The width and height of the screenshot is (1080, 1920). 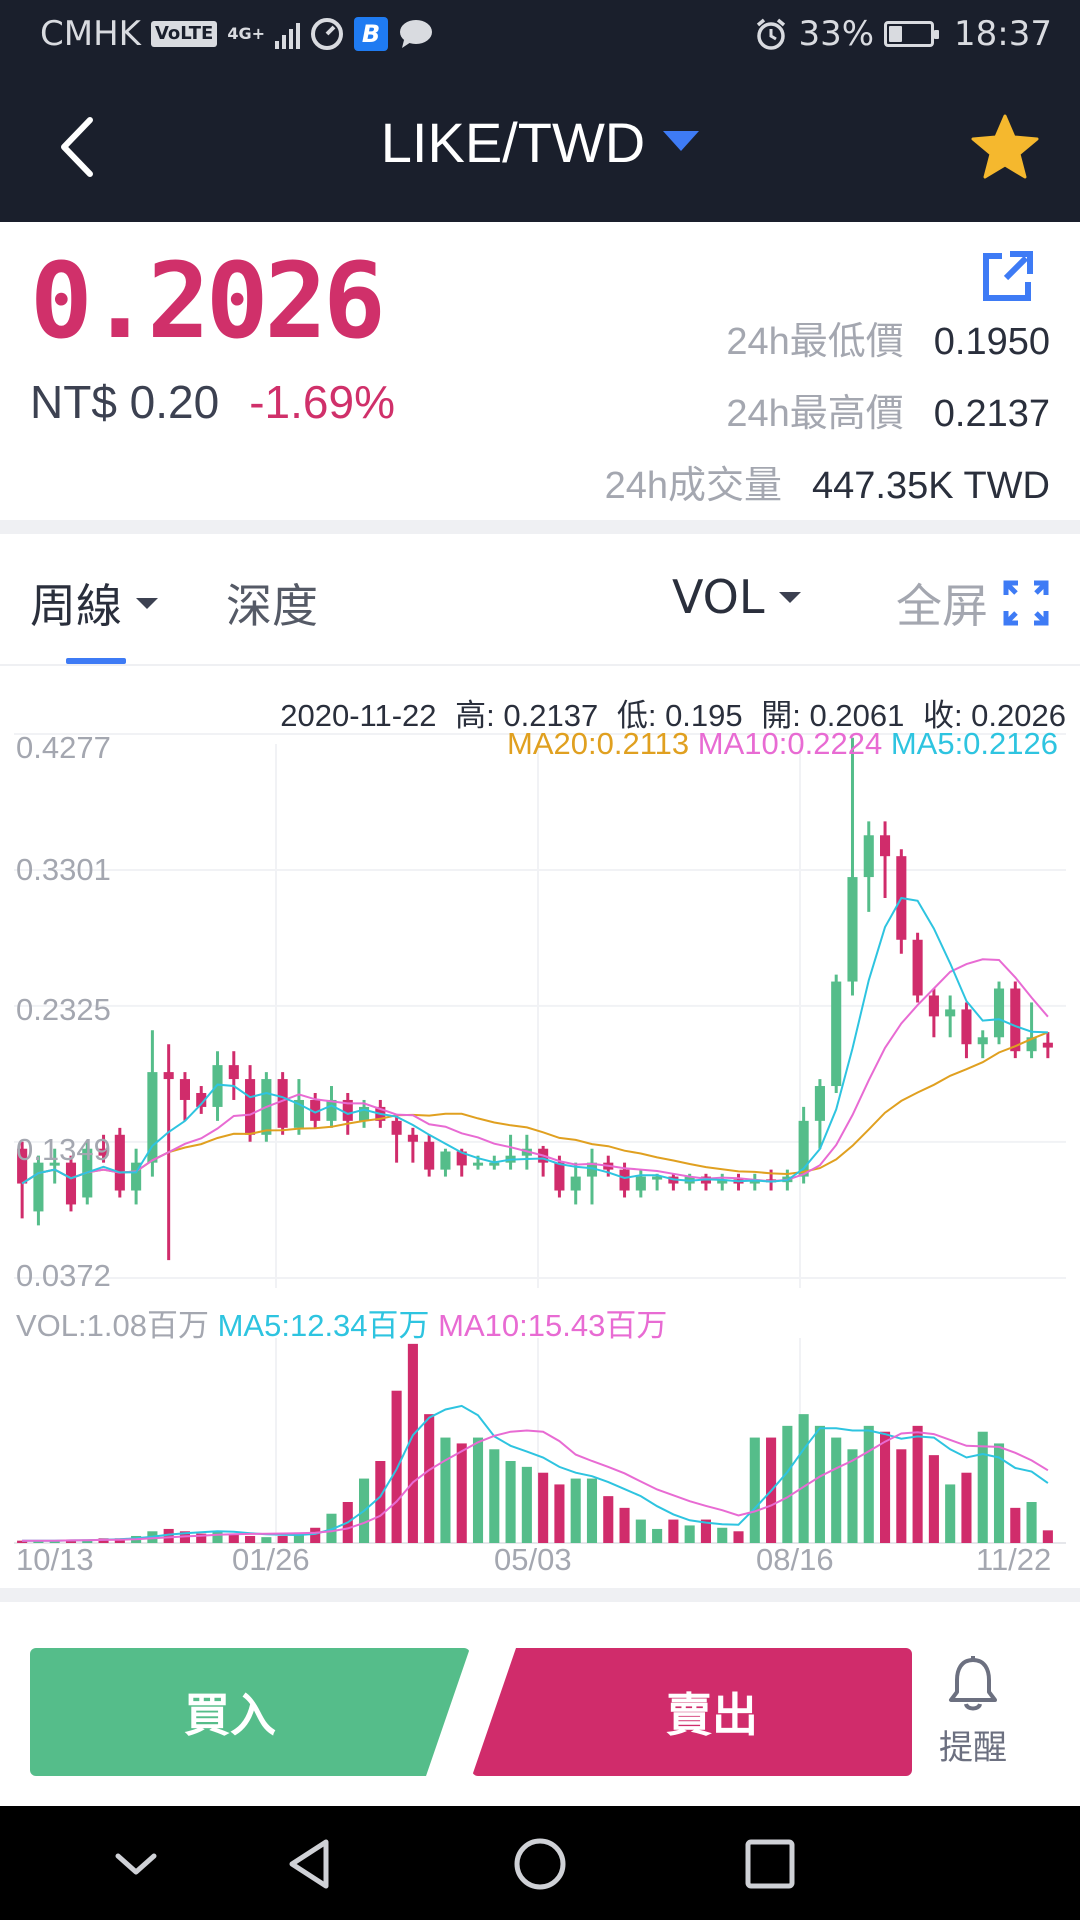 I want to click on price-change: -1.69%, so click(x=322, y=402).